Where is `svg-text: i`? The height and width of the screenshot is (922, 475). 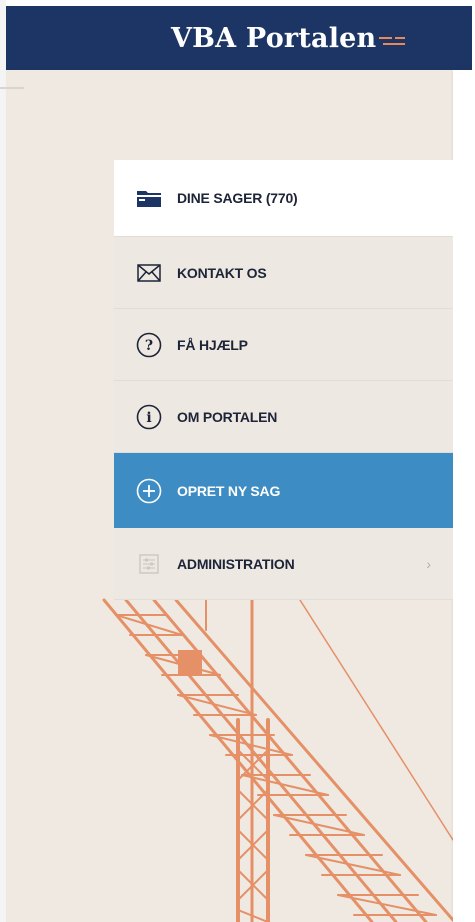
svg-text: i is located at coordinates (148, 418).